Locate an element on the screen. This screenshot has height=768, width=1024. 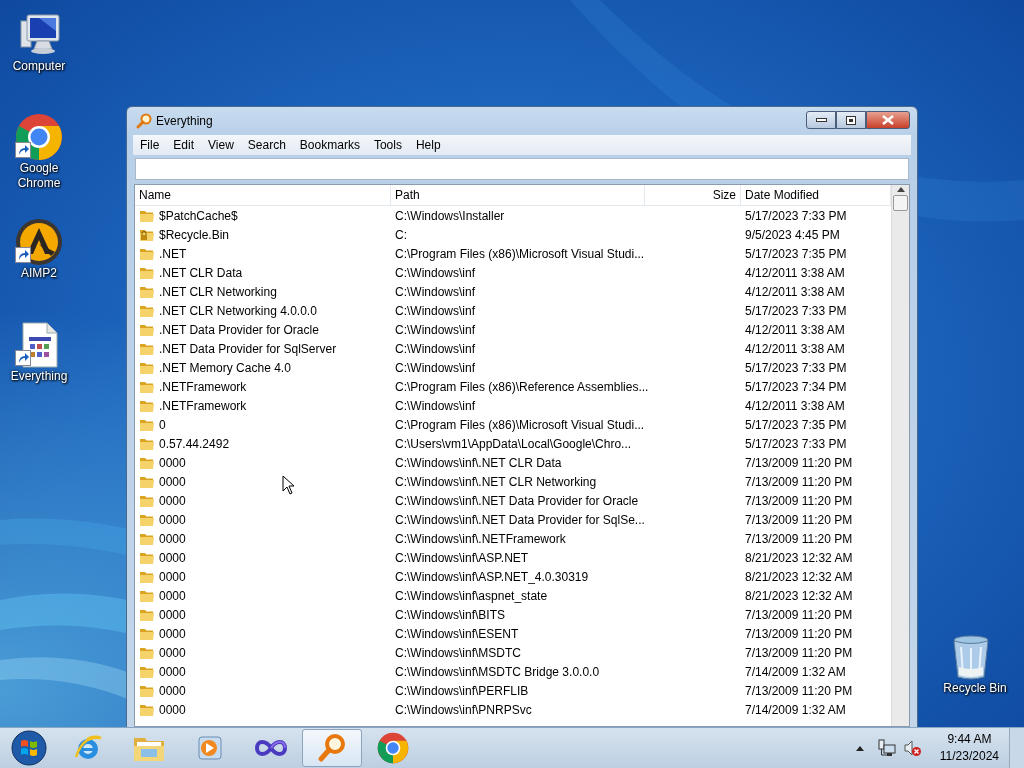
scrollbar-thumb is located at coordinates (900, 203).